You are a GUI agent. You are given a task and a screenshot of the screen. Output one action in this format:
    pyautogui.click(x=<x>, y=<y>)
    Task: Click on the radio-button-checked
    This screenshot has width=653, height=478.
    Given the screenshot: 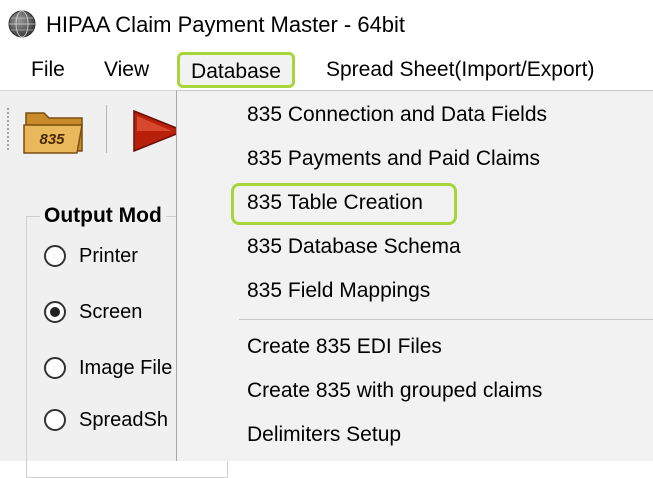 What is the action you would take?
    pyautogui.click(x=55, y=312)
    